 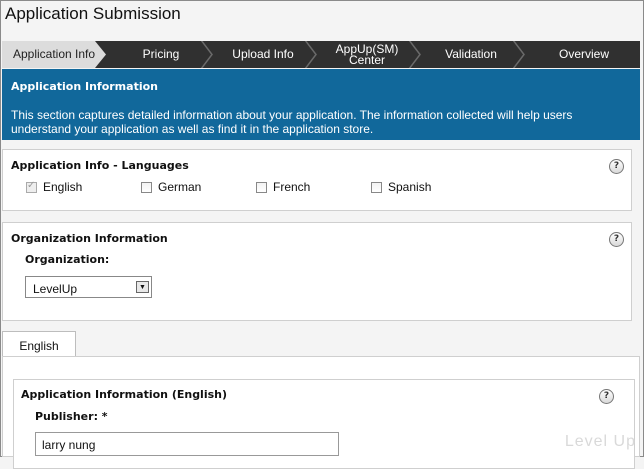 I want to click on publisher-input: larry nung, so click(x=187, y=444).